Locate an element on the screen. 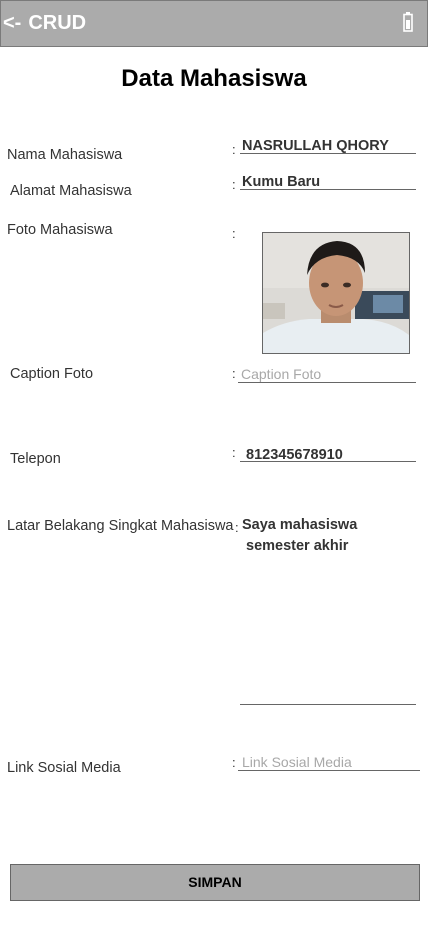 This screenshot has height=926, width=428. alamat-label: Alamat Mahasiswa is located at coordinates (71, 191).